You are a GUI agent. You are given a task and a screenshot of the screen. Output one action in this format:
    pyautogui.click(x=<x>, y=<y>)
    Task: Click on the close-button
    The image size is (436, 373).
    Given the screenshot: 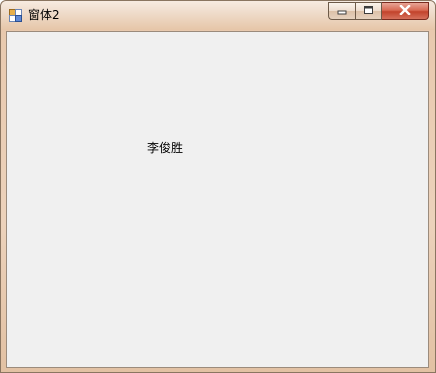 What is the action you would take?
    pyautogui.click(x=405, y=11)
    